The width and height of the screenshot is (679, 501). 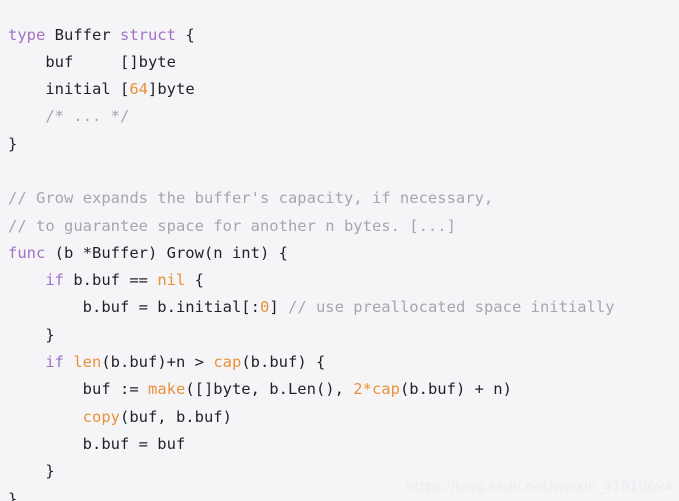 I want to click on code-token-txt: b.buf = buf, so click(x=97, y=443).